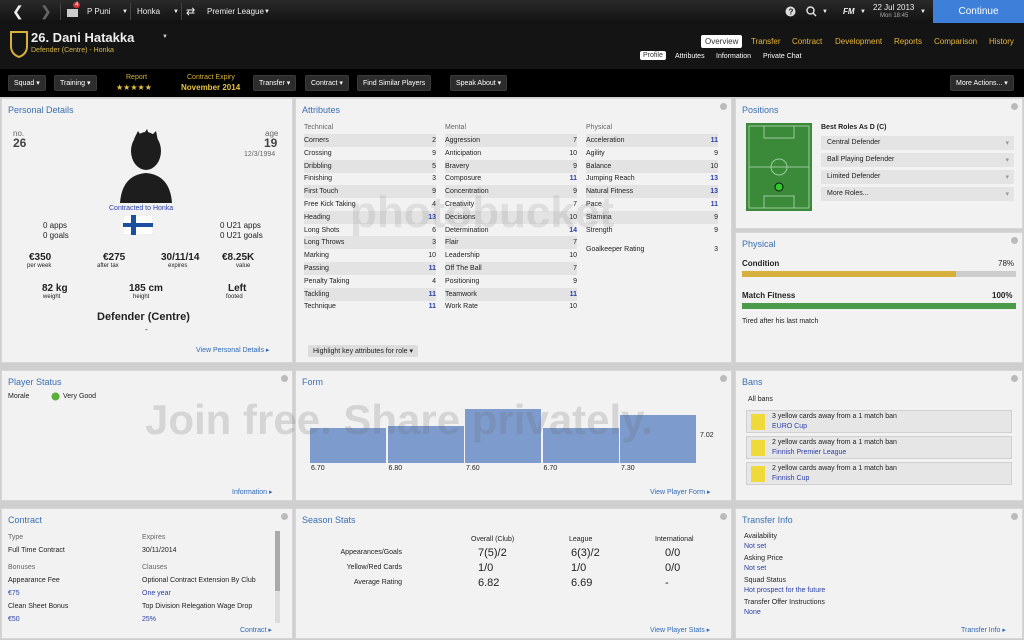 The height and width of the screenshot is (640, 1024). Describe the element at coordinates (363, 351) in the screenshot. I see `highlight-attributes-button: Highlight key attributes for role ▾` at that location.